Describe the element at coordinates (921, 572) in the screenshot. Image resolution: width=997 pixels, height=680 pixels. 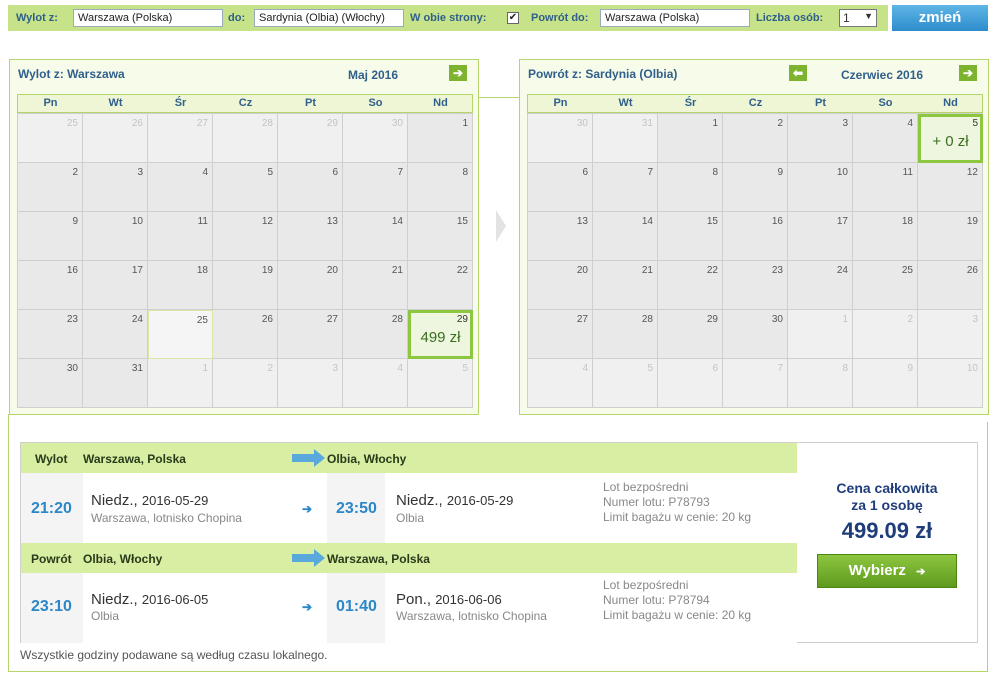
I see `arrow-right-icon: ➔` at that location.